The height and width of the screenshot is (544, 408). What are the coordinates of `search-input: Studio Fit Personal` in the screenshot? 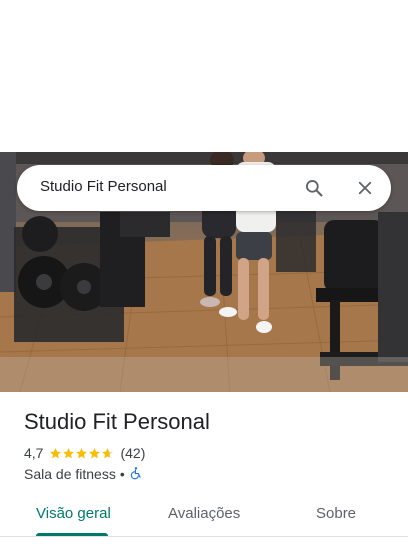 It's located at (103, 186).